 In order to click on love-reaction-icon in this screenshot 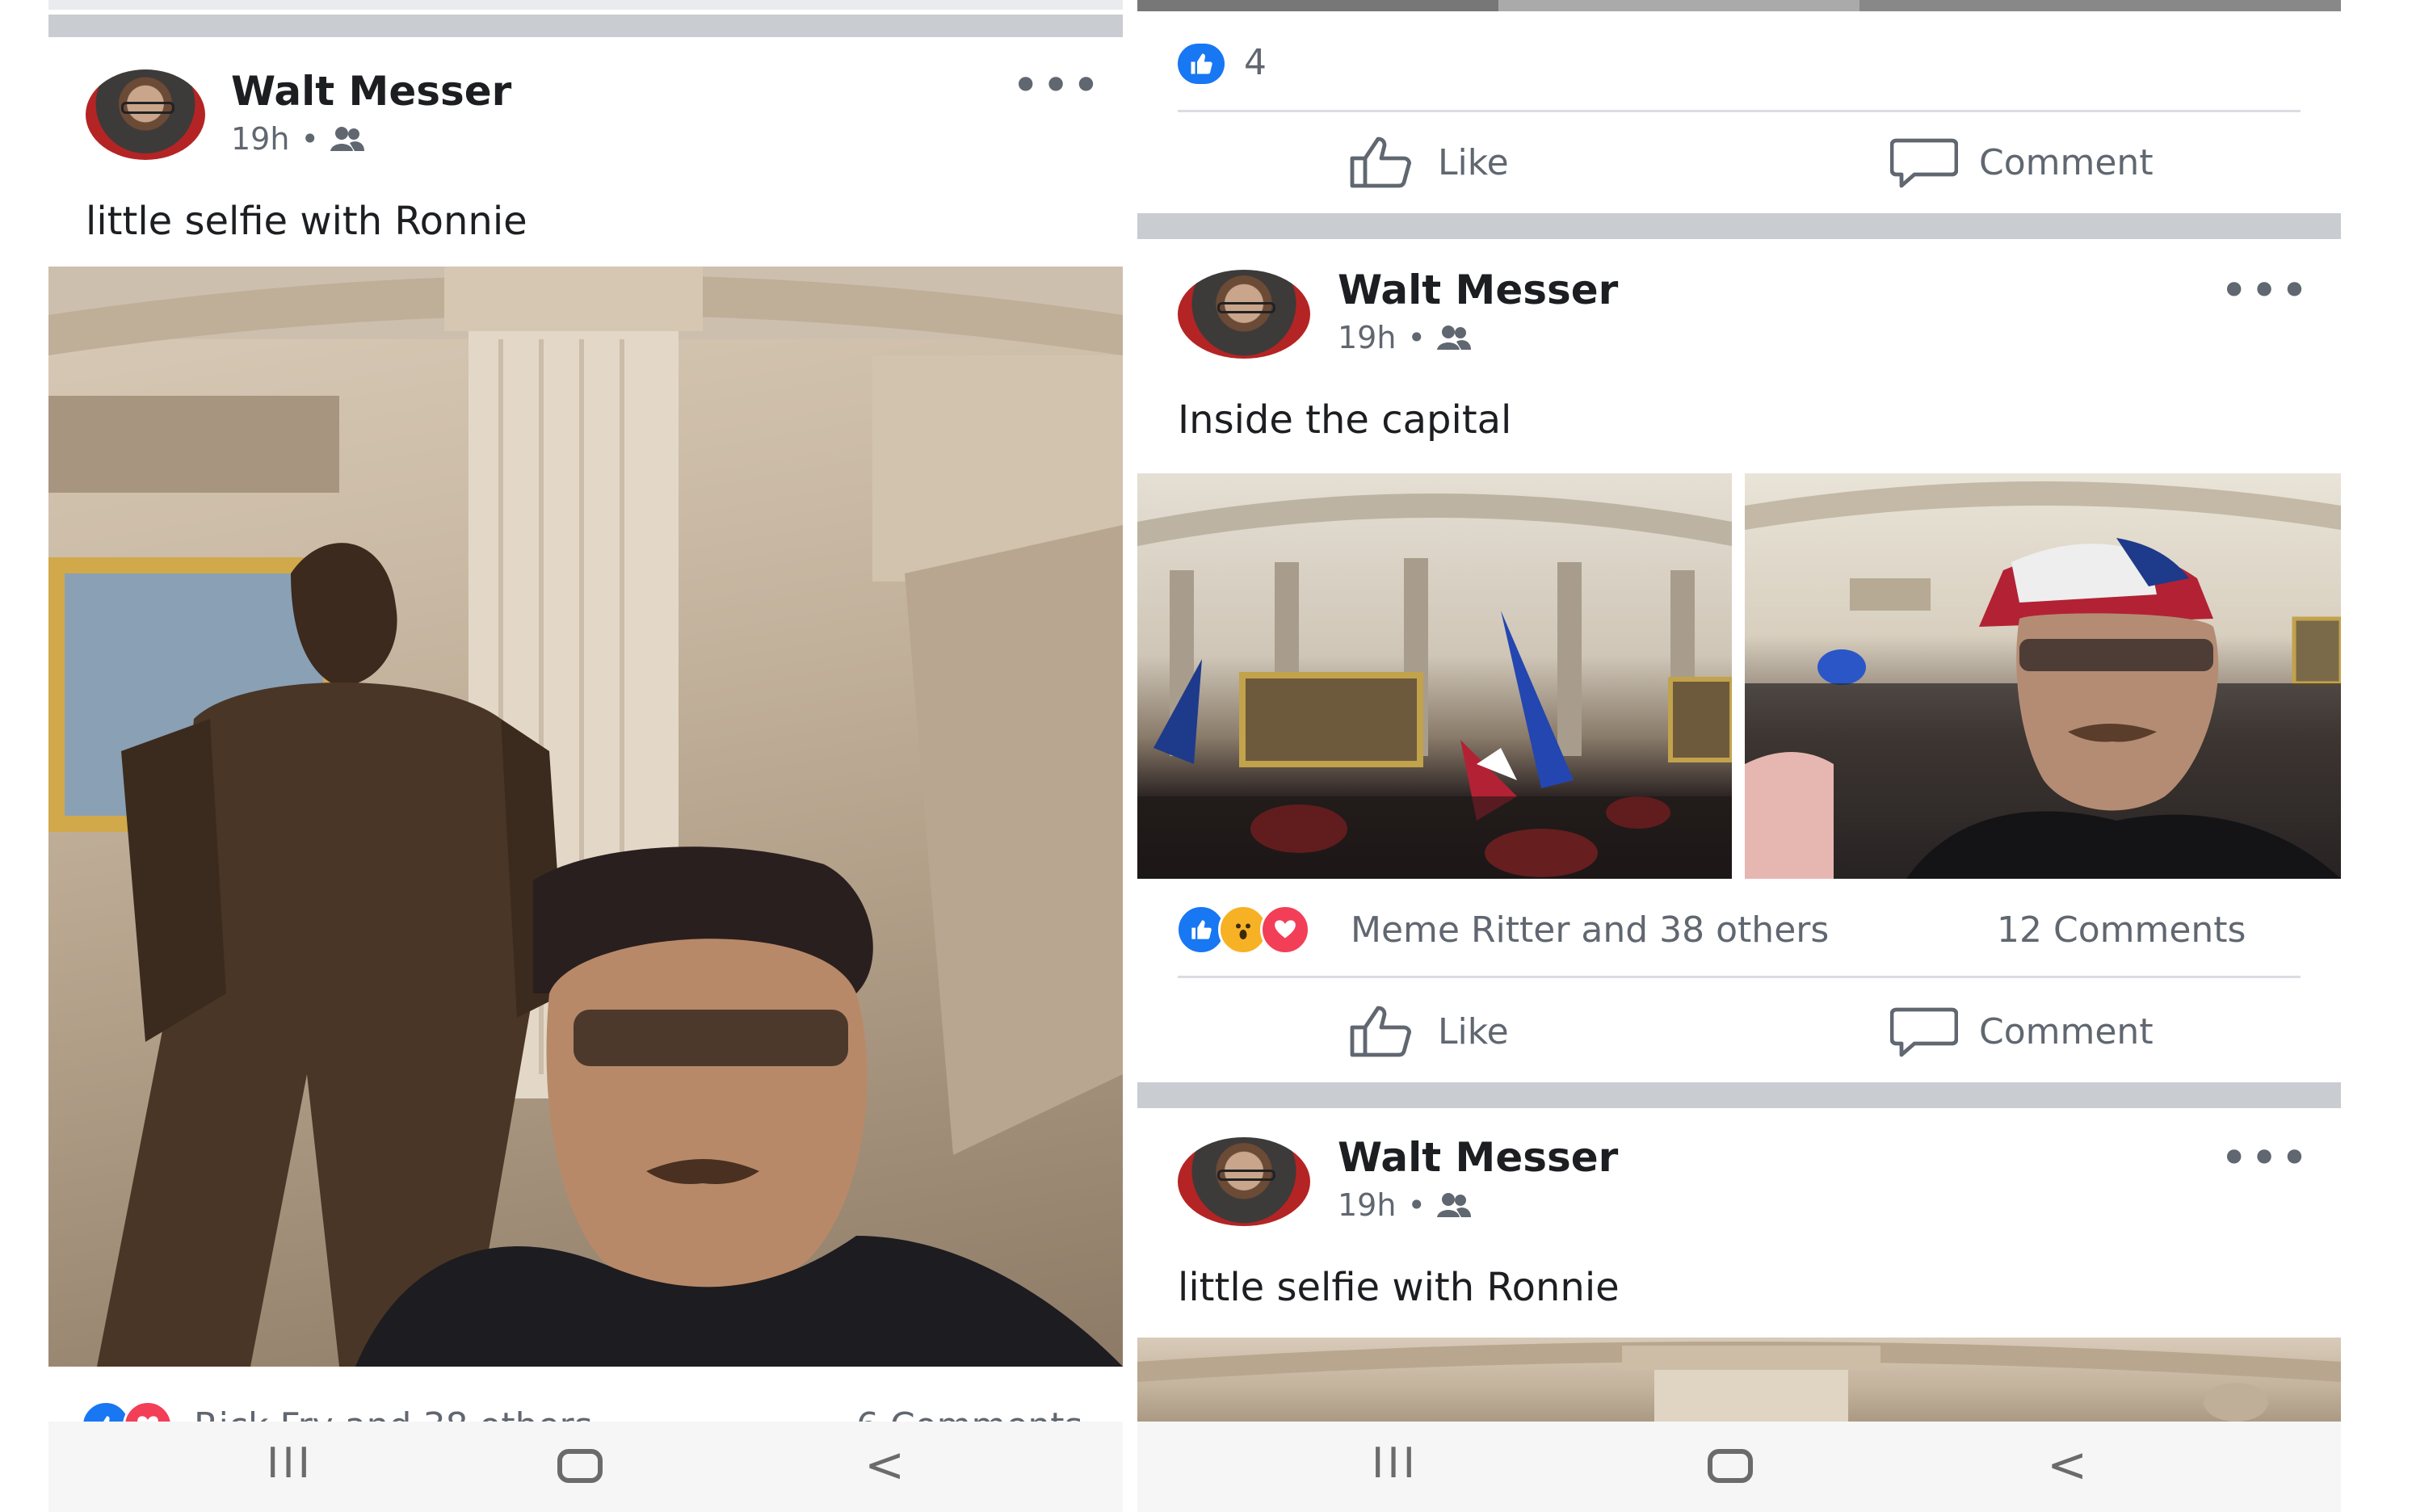, I will do `click(1285, 930)`.